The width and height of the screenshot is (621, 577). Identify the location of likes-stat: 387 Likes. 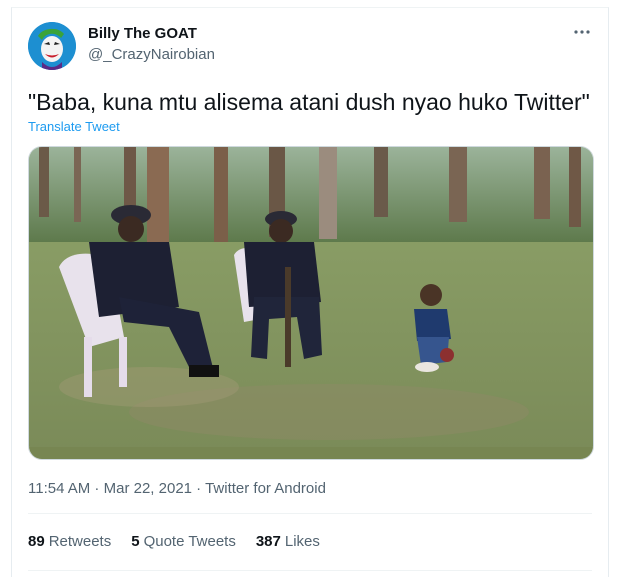
(288, 541).